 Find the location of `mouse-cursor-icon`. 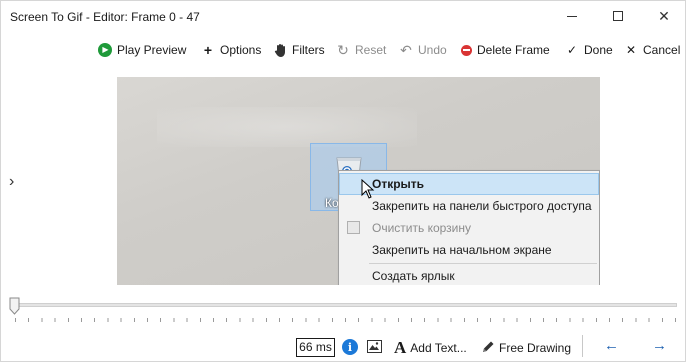

mouse-cursor-icon is located at coordinates (368, 189).